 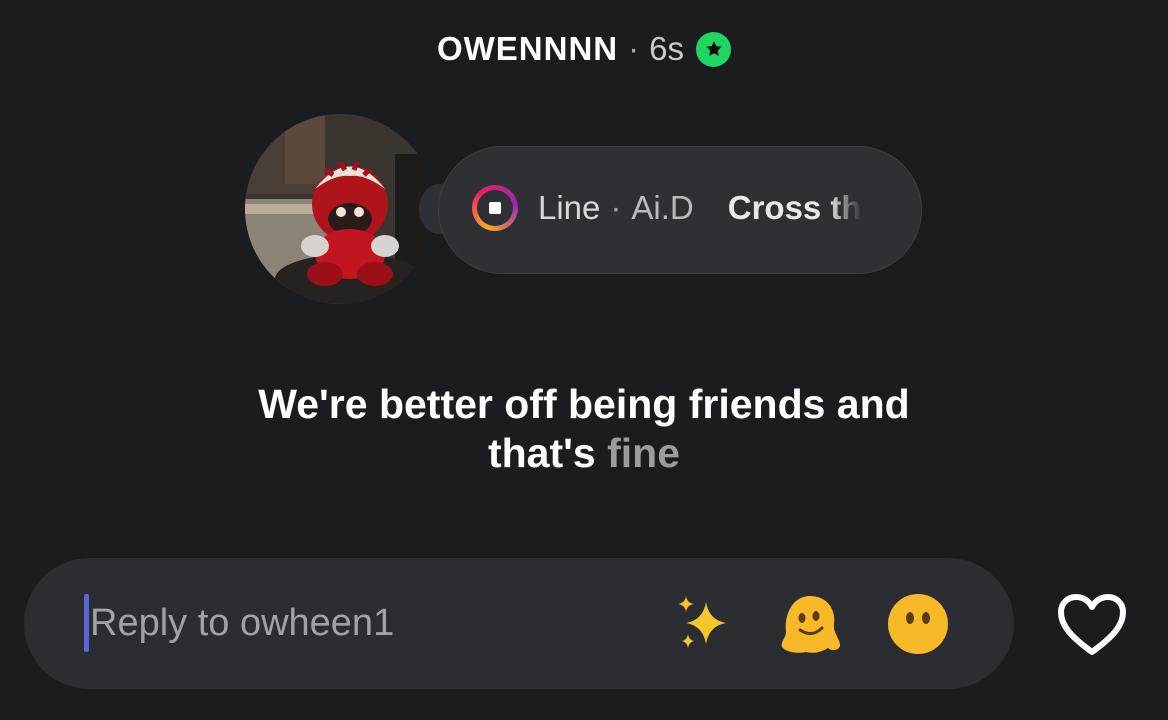 I want to click on story-header: OWENNNN · 6s, so click(x=584, y=49).